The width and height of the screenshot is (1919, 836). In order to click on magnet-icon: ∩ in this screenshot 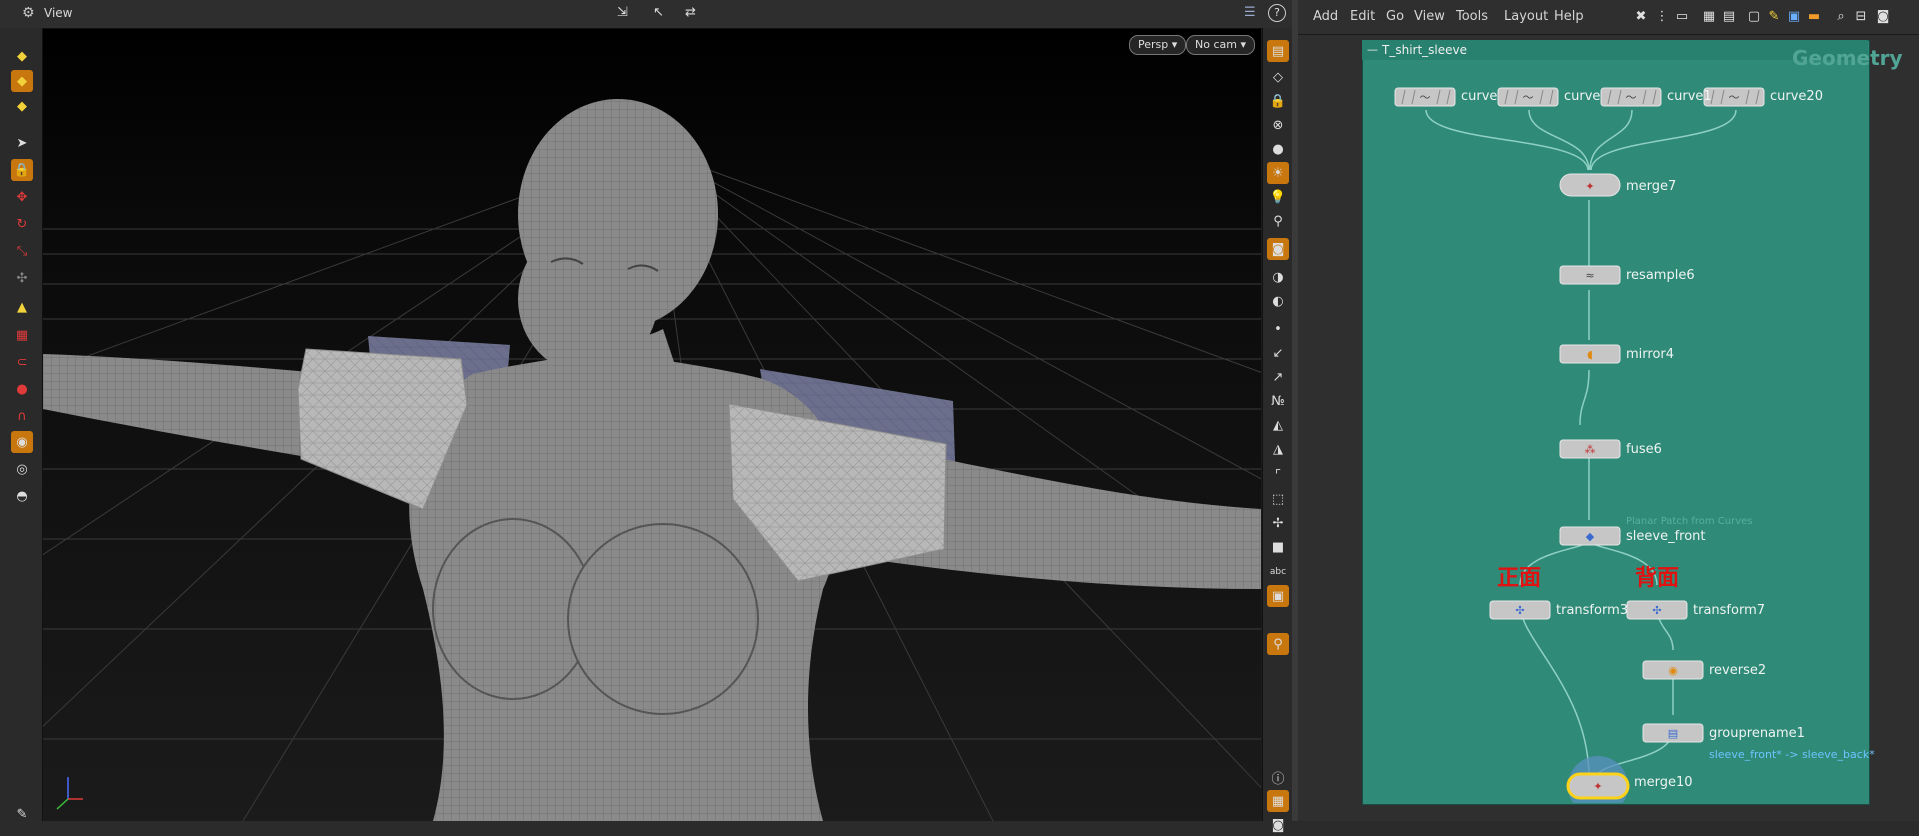, I will do `click(22, 416)`.